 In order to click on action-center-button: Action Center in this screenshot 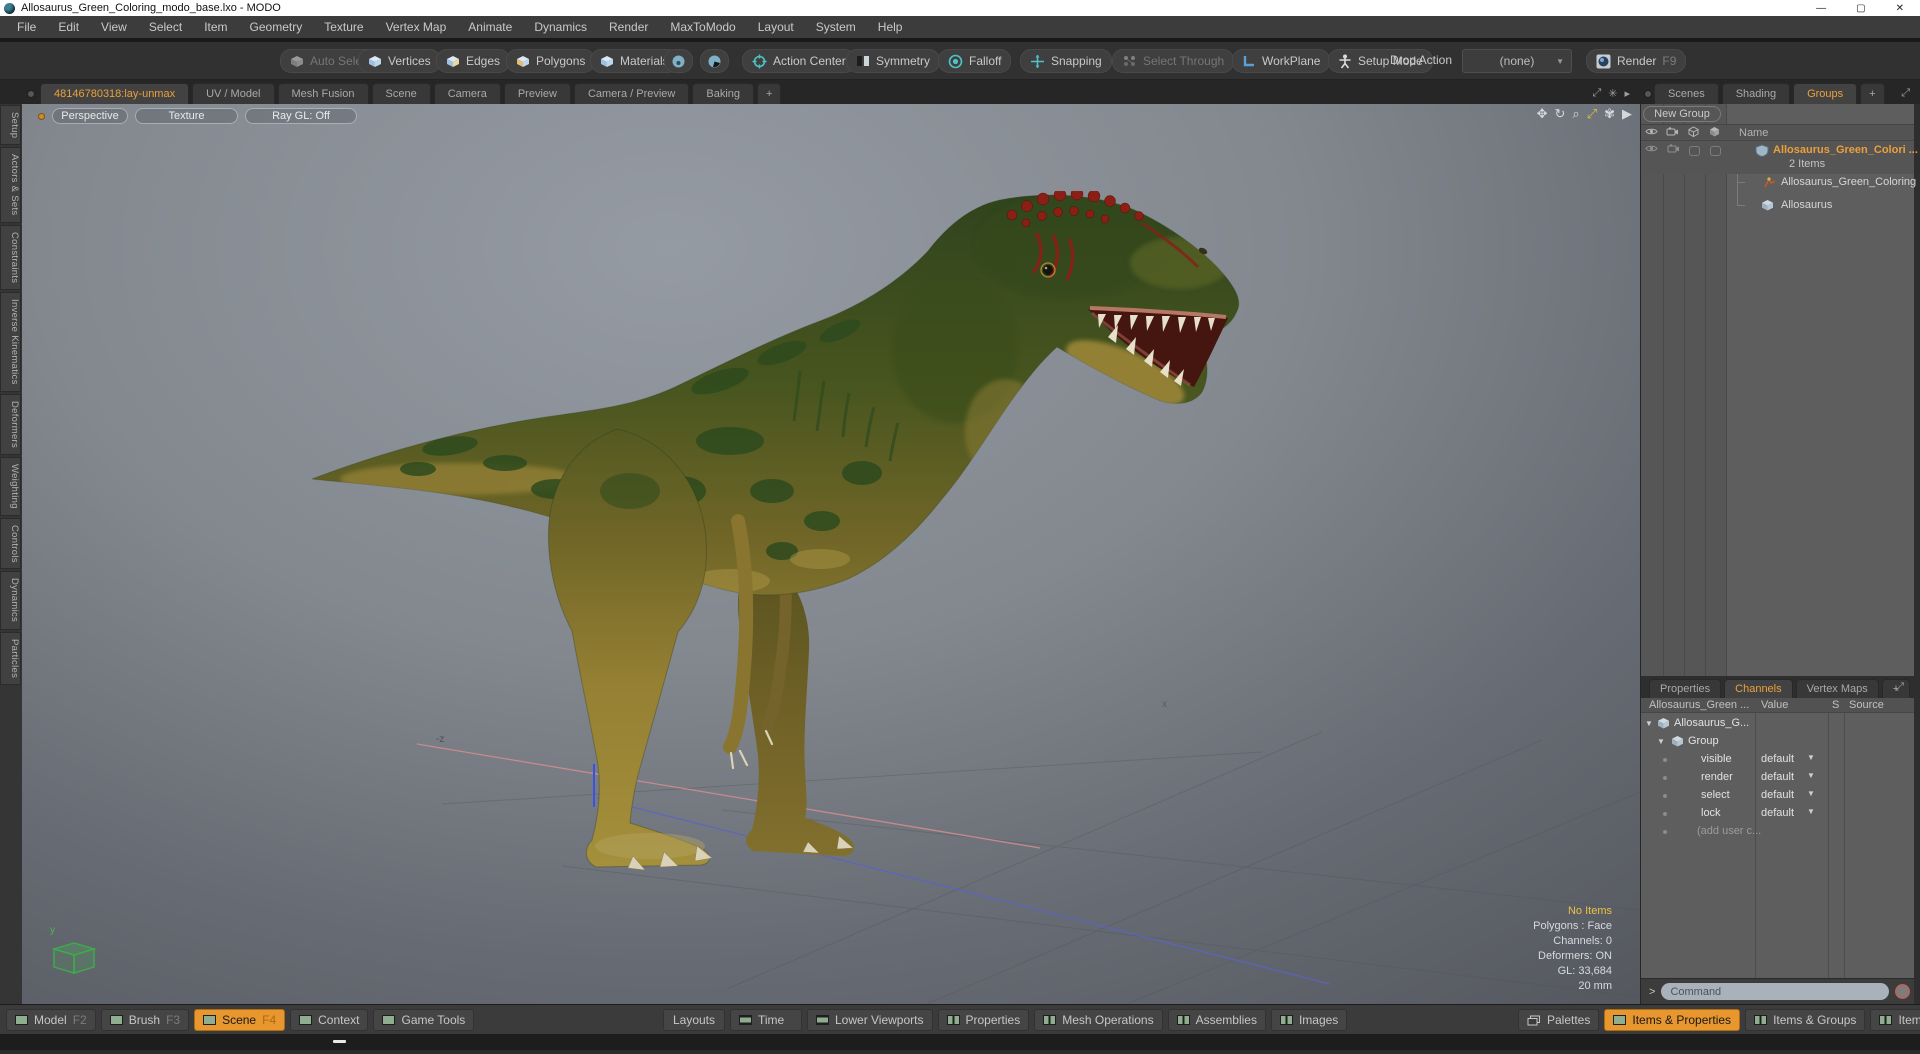, I will do `click(799, 61)`.